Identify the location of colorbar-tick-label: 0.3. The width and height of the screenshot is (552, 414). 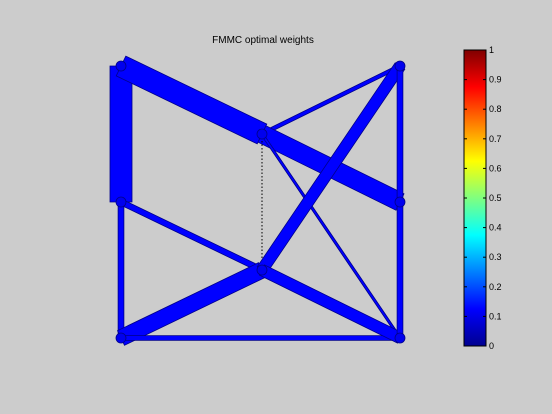
(495, 257).